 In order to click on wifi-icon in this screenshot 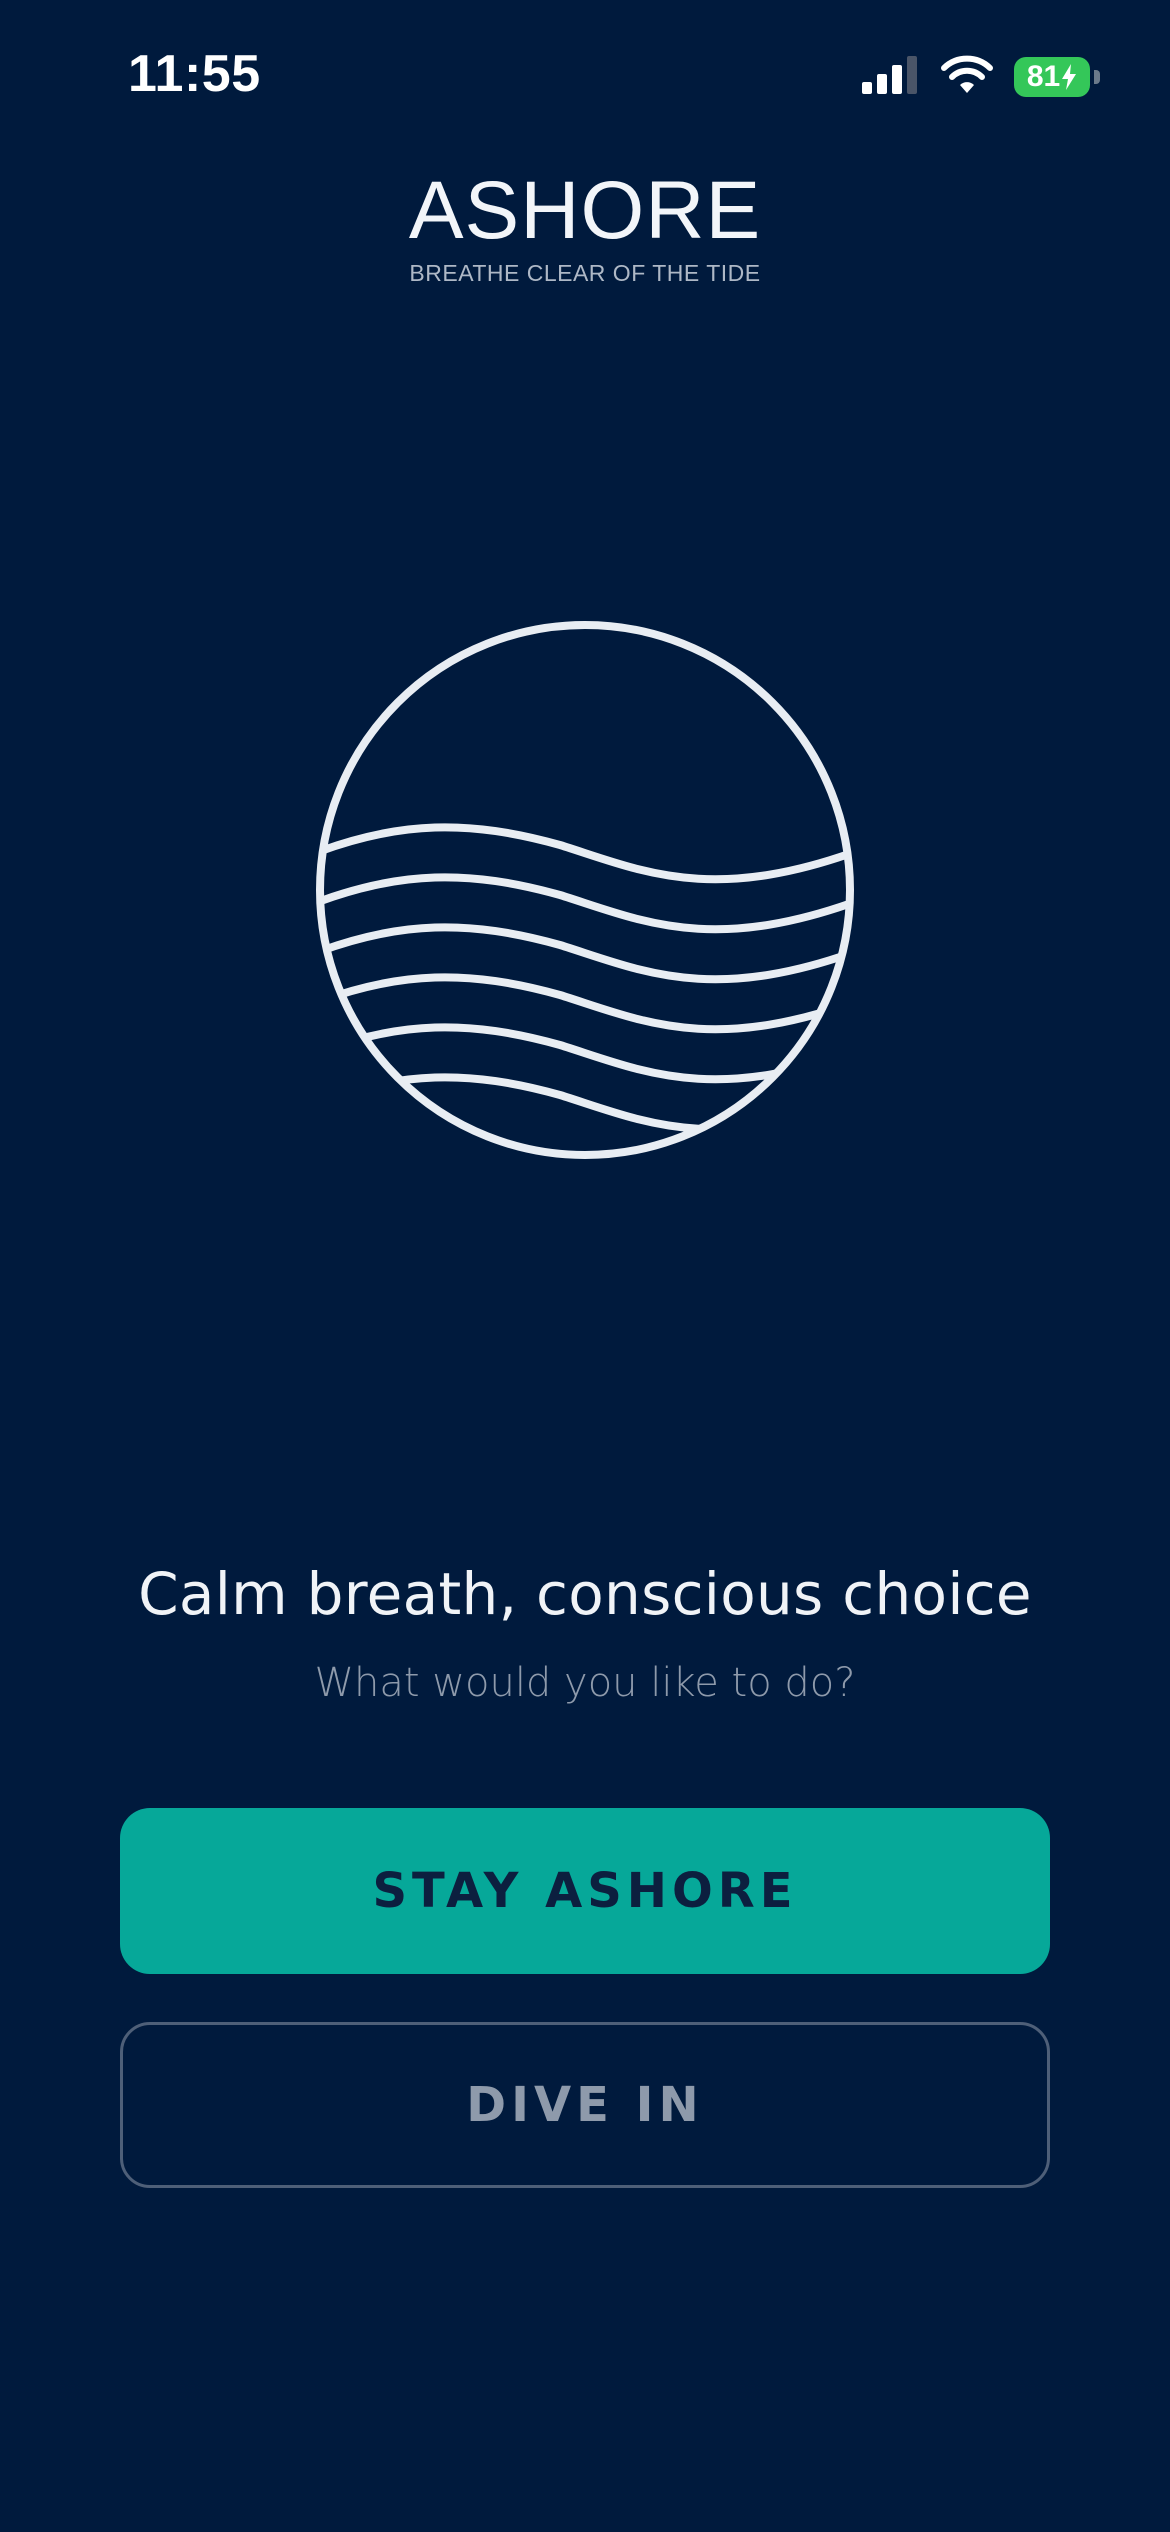, I will do `click(967, 77)`.